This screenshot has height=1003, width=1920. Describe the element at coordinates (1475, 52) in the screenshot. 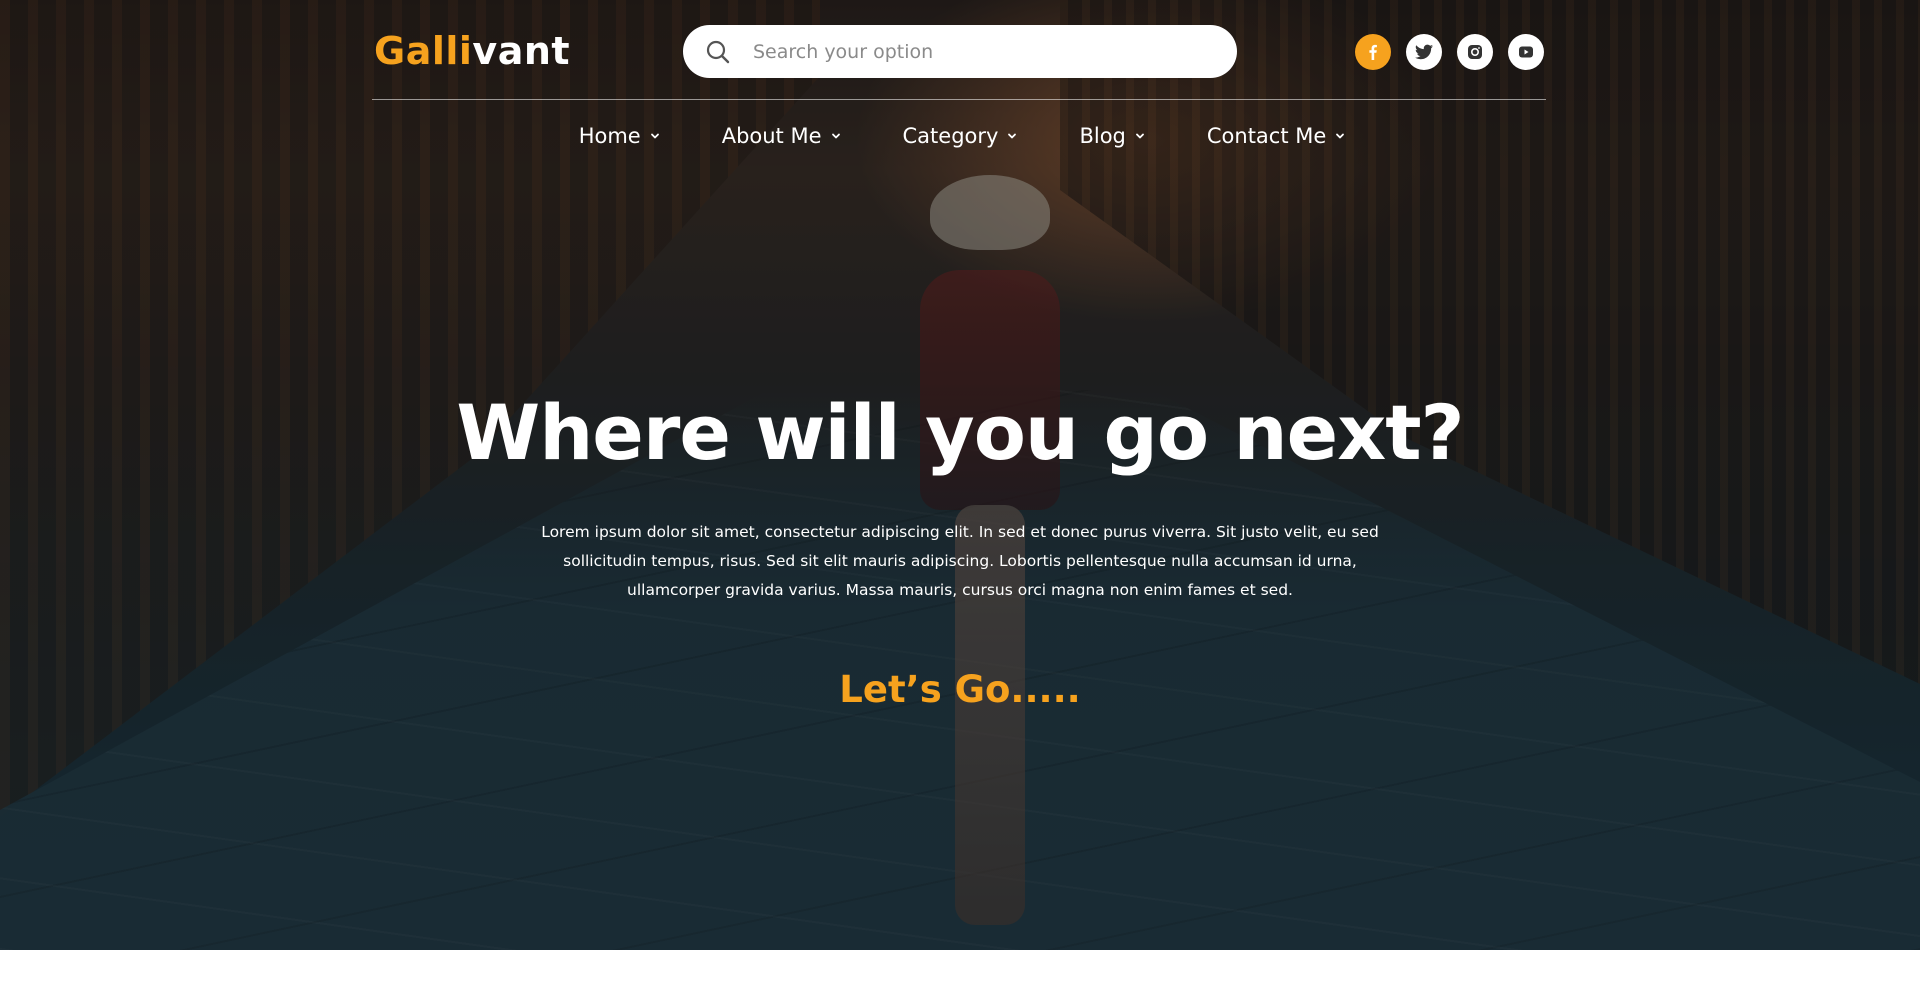

I see `instagram-icon` at that location.